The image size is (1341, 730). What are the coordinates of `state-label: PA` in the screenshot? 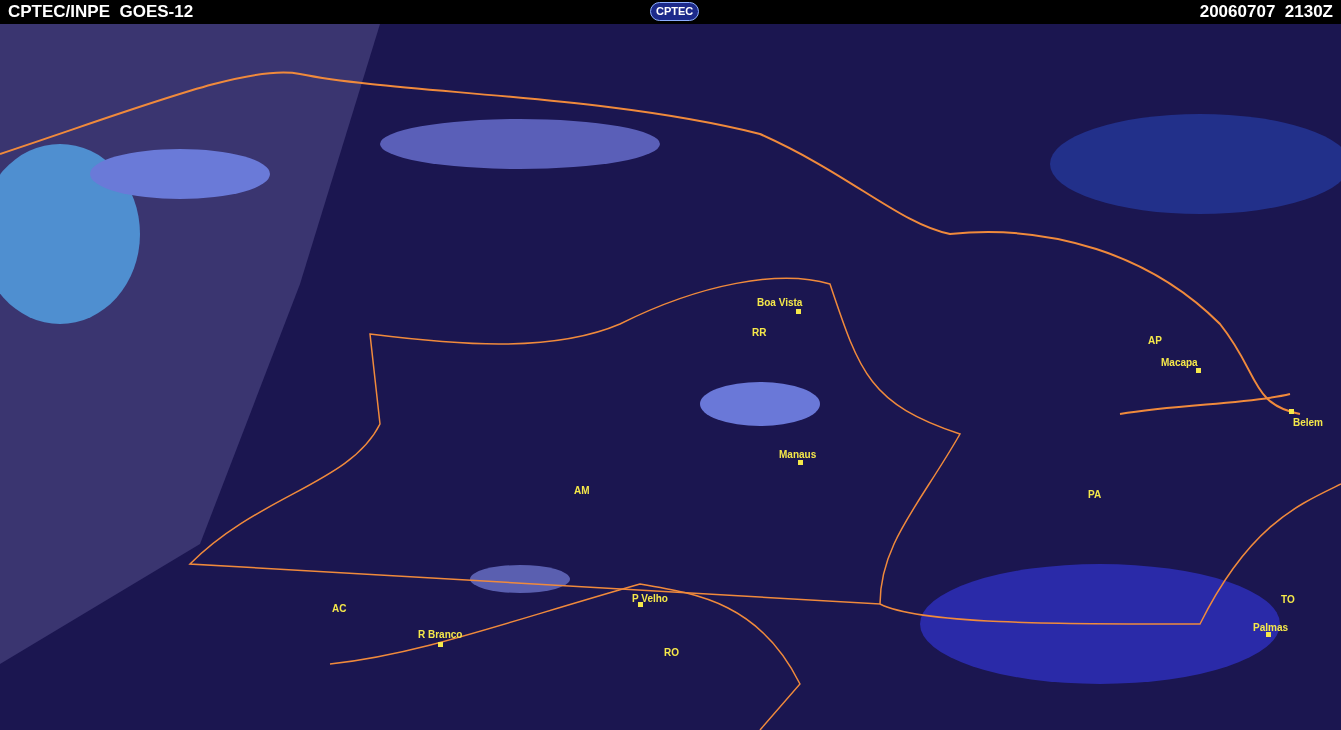 It's located at (1095, 495).